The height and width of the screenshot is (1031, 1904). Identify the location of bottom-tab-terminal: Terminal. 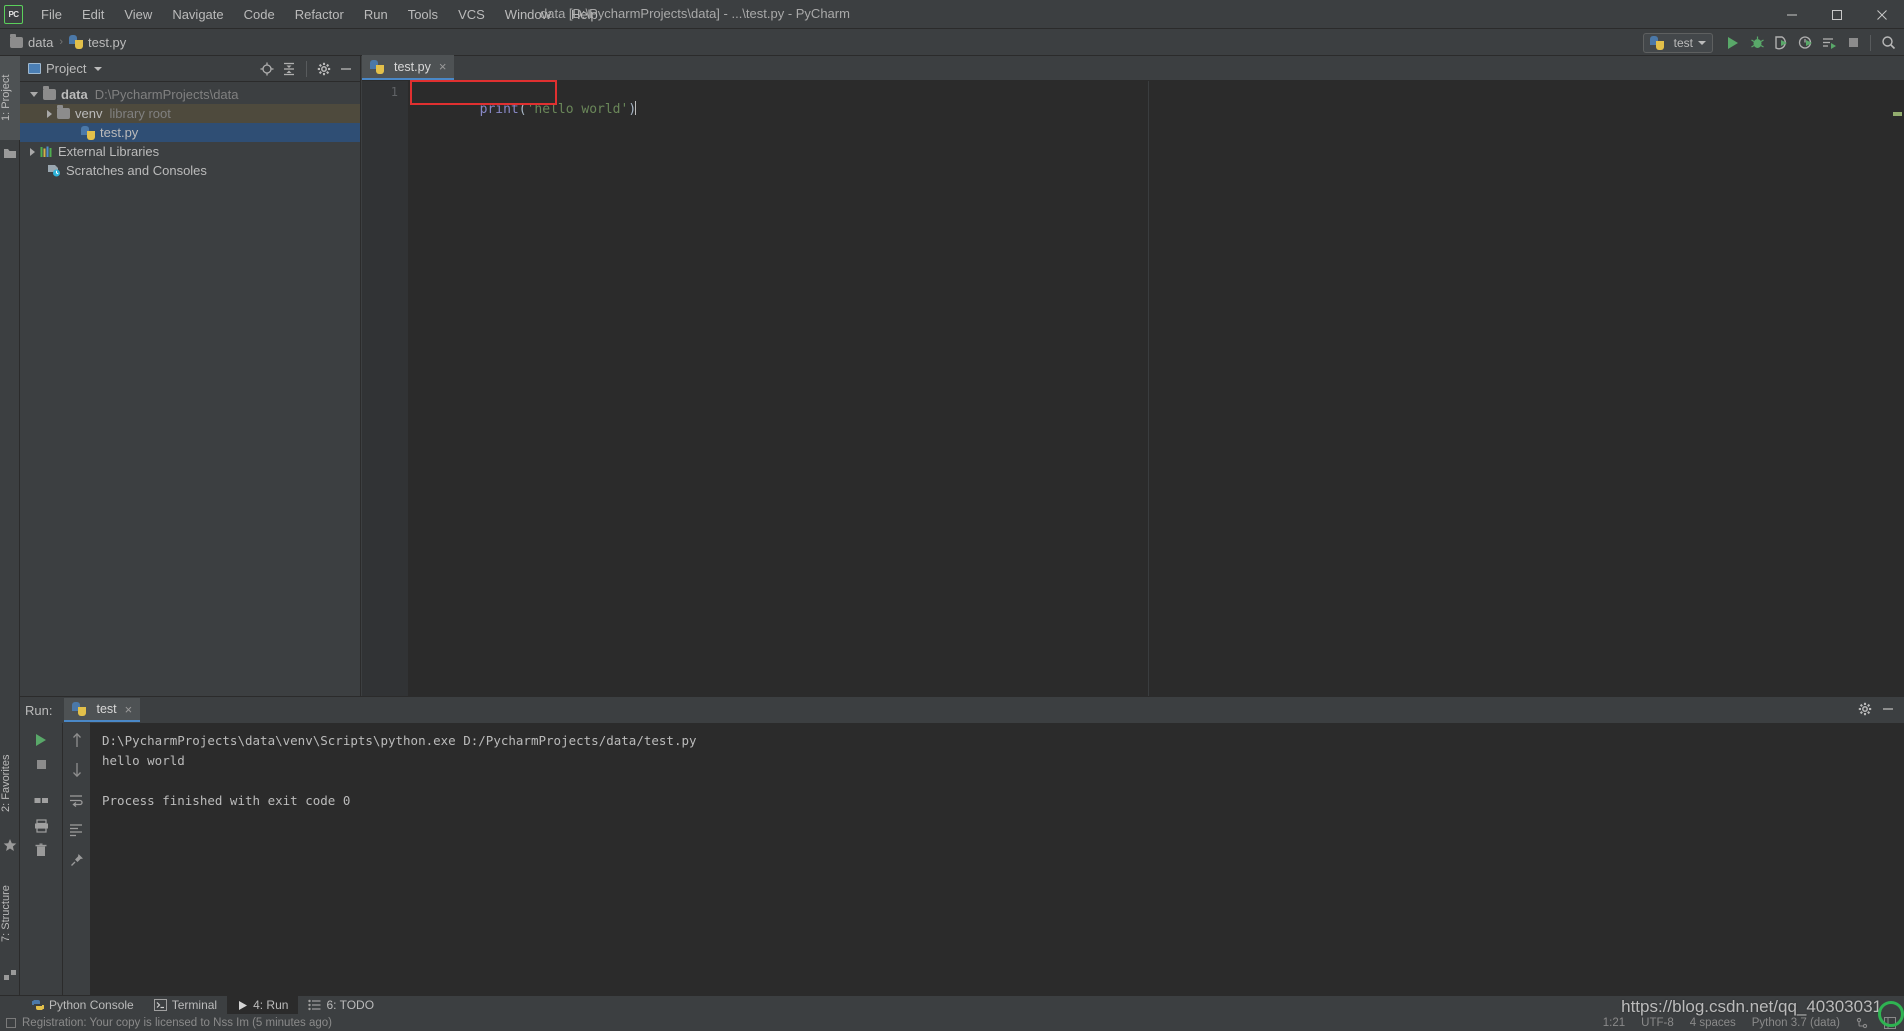
(185, 1005).